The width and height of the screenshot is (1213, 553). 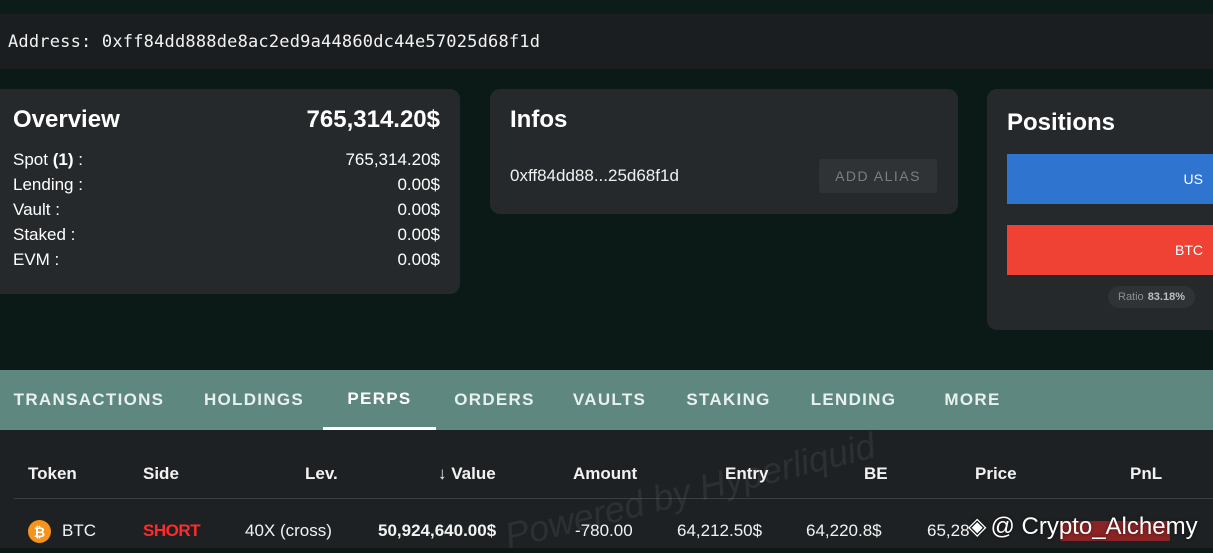 I want to click on overview-row-label: Staked :, so click(x=44, y=234).